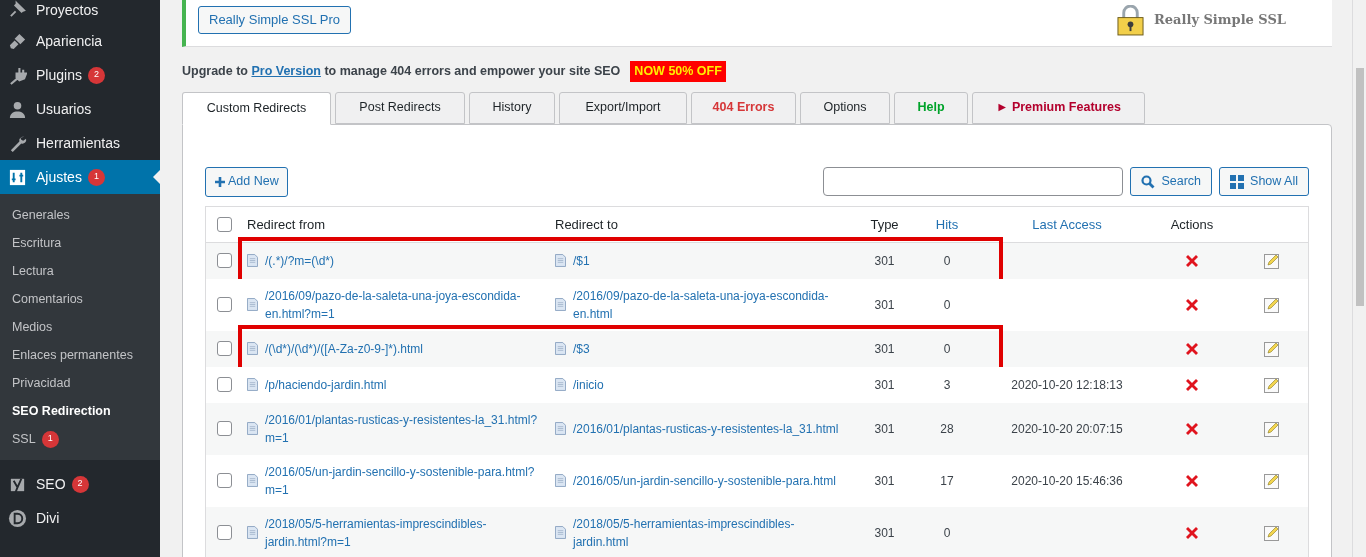 The image size is (1366, 557). I want to click on submenu-item: Generales, so click(80, 215).